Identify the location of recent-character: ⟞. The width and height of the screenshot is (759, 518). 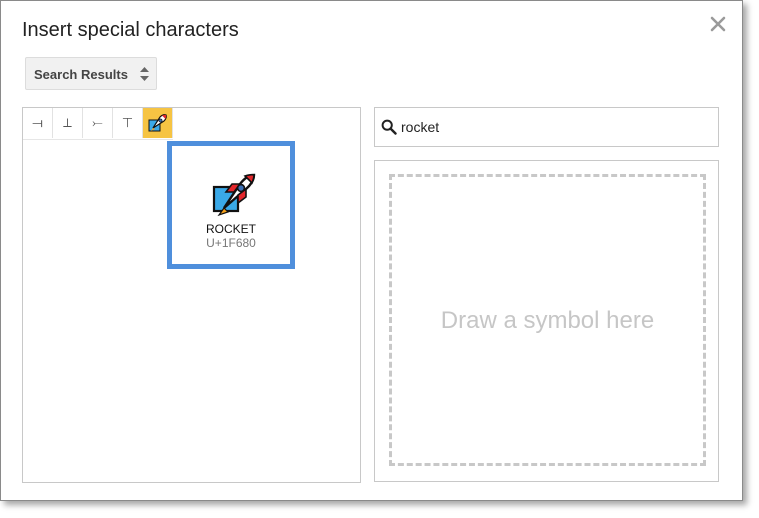
(38, 123).